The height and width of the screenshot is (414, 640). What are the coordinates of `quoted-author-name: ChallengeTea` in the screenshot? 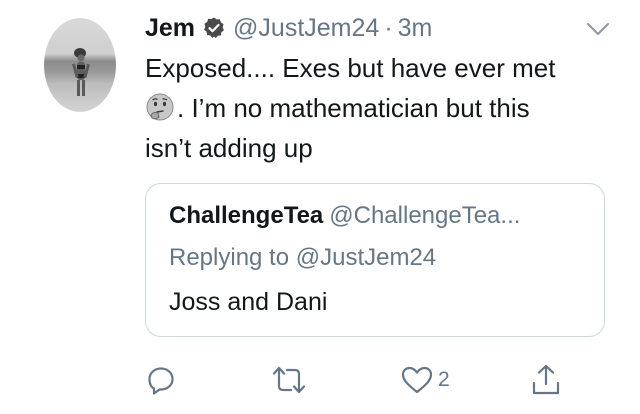 It's located at (246, 215).